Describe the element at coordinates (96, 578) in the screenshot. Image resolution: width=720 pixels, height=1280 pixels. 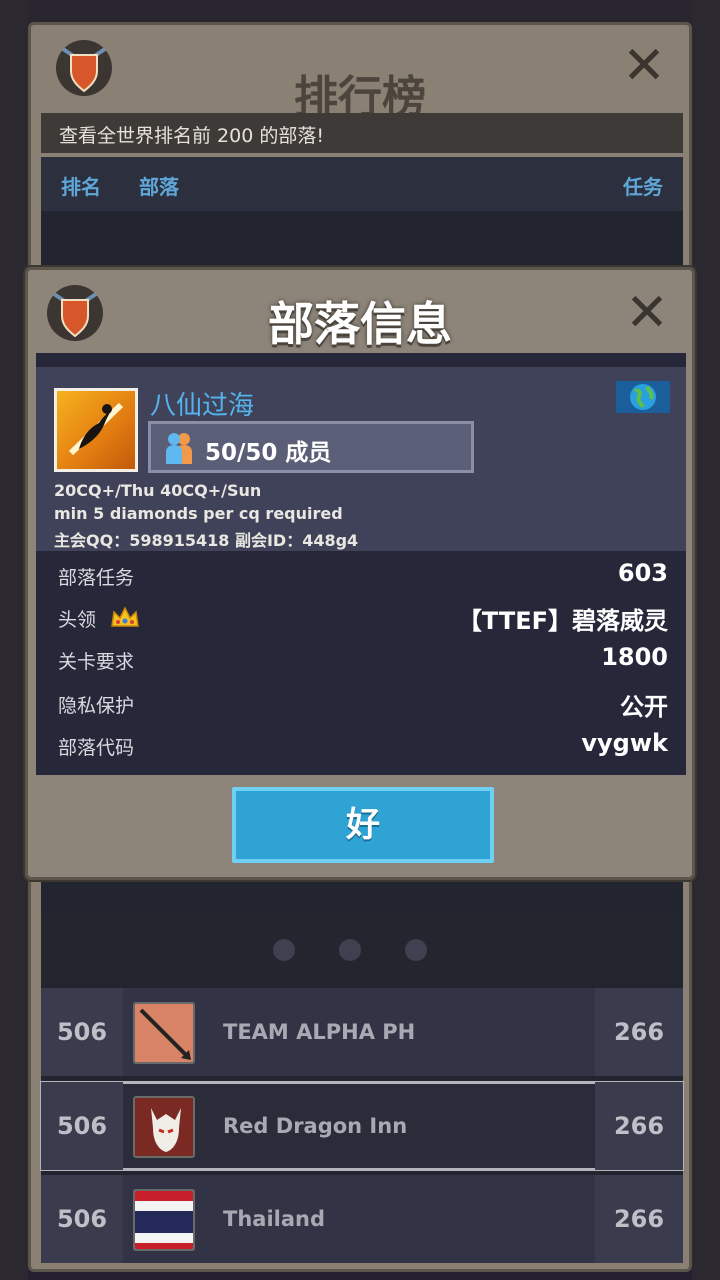
I see `stat-label: 部落任务` at that location.